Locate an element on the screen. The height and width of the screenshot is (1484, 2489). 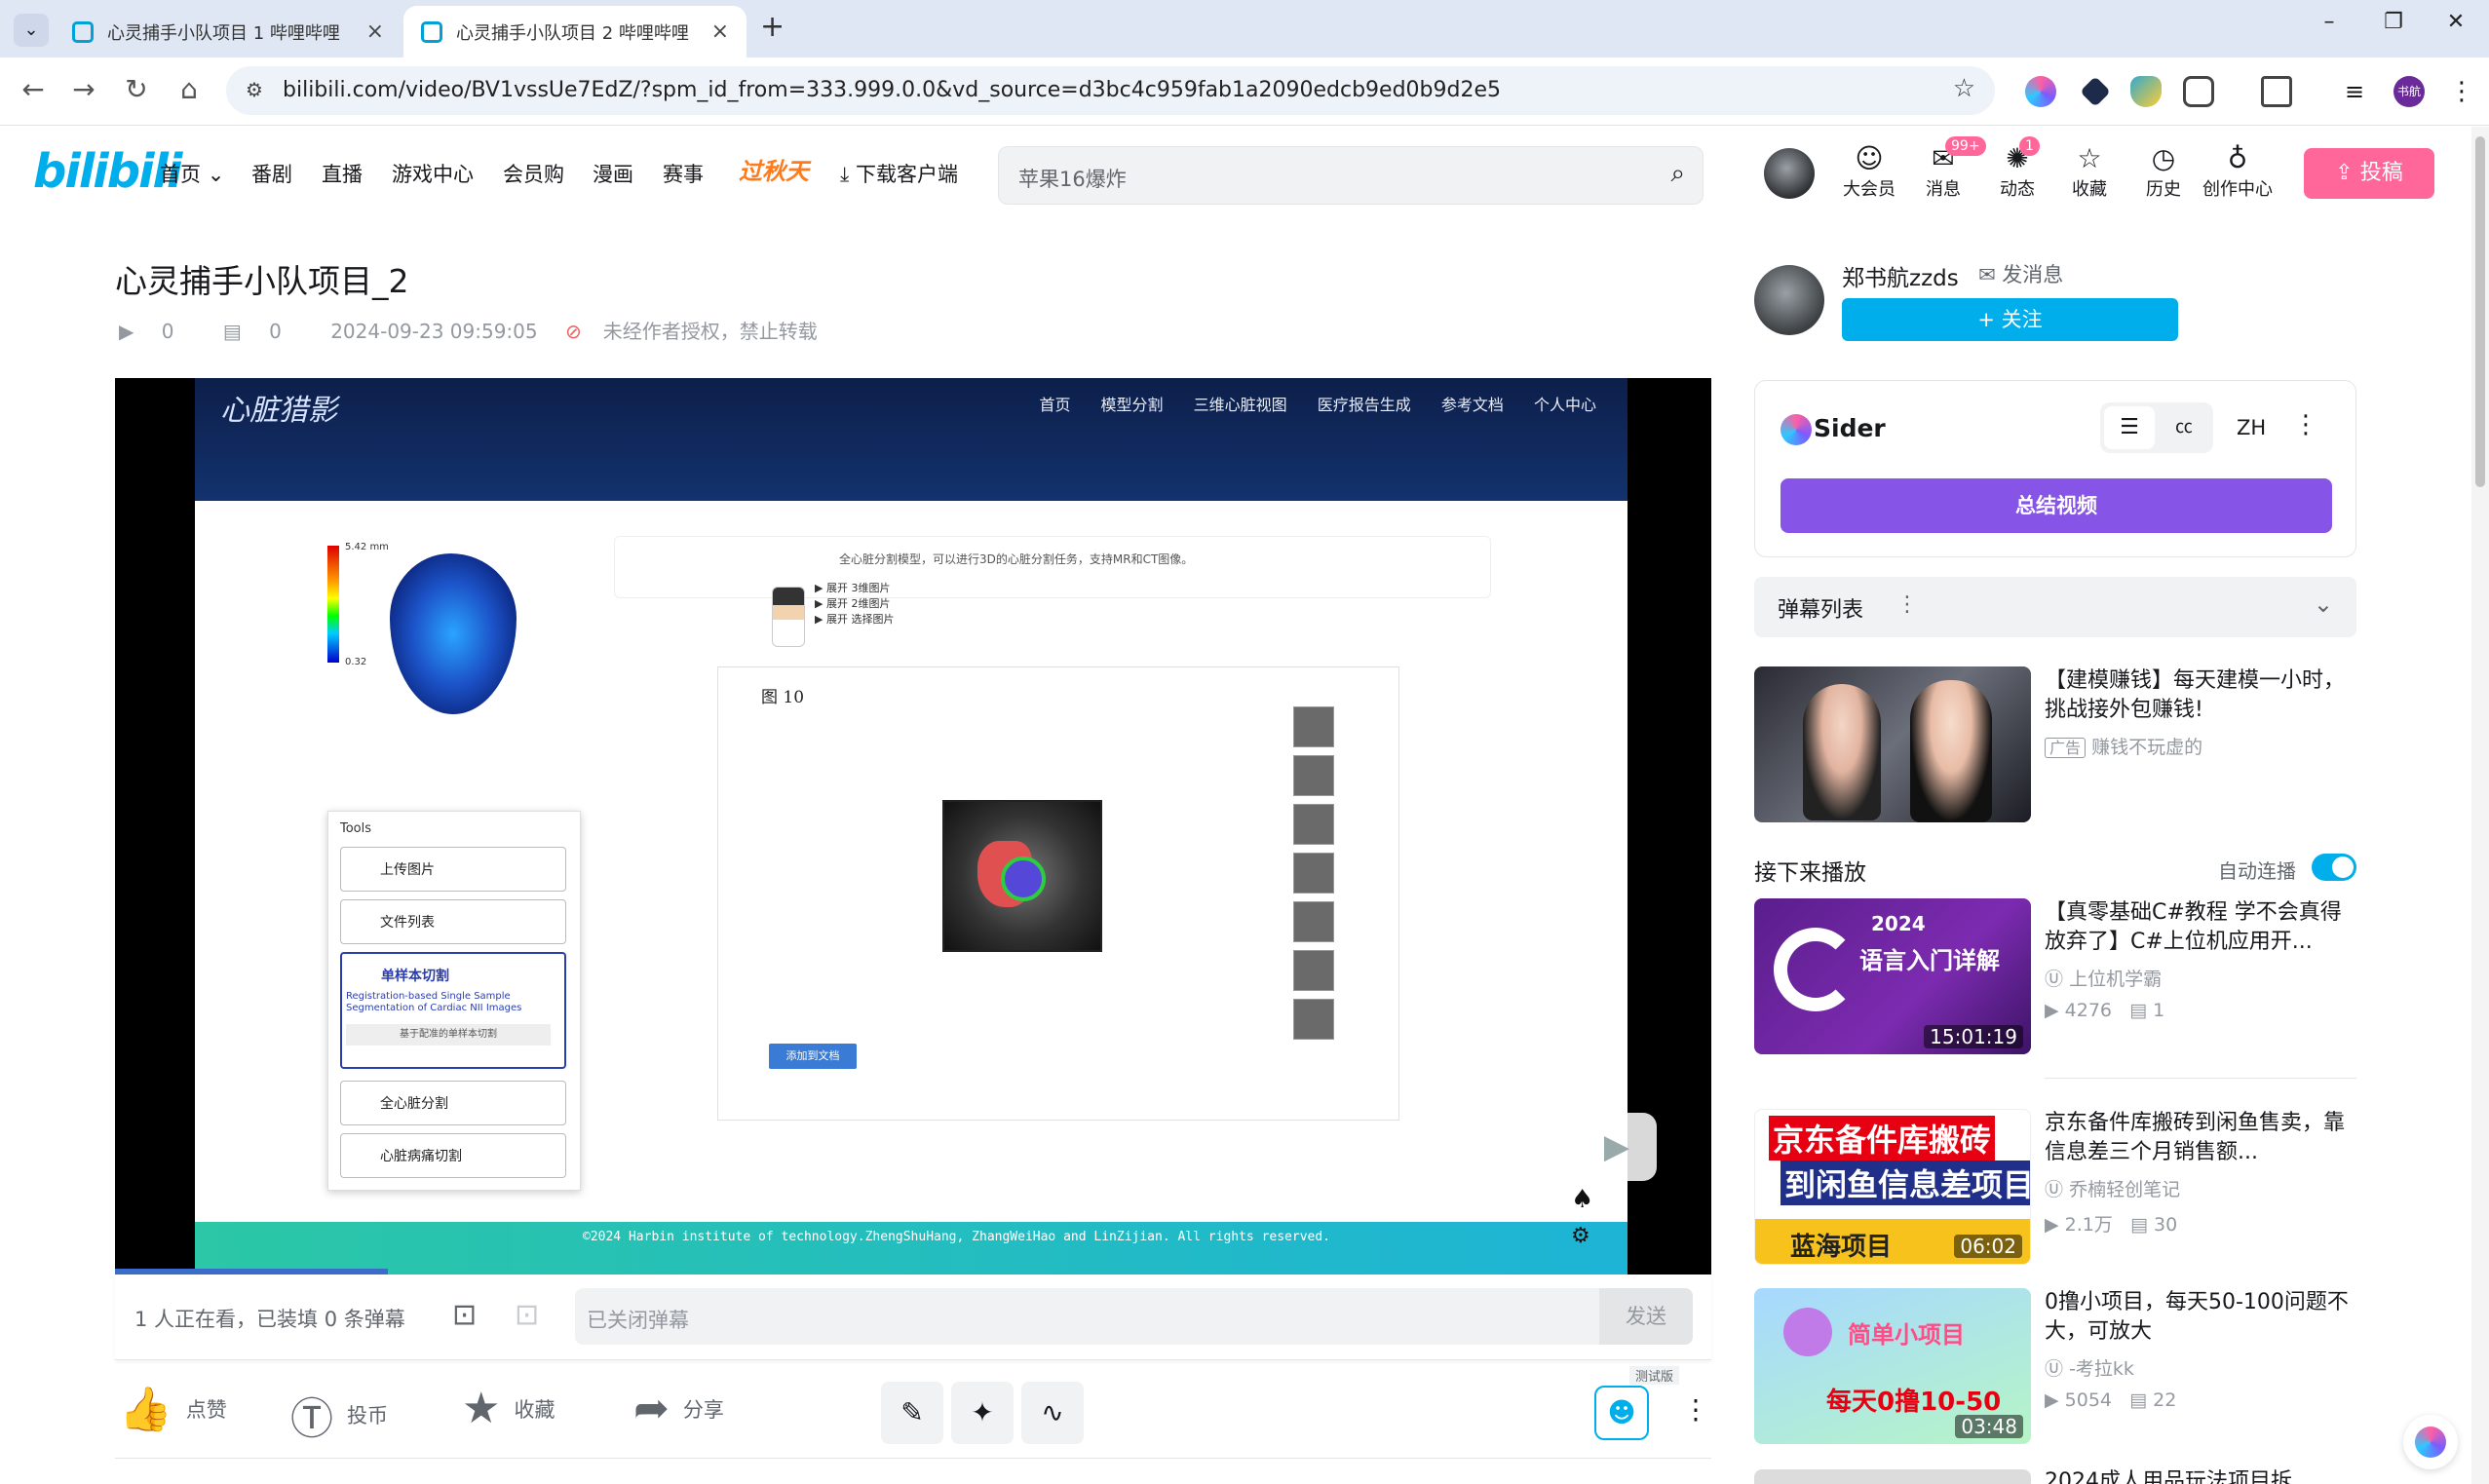
nav-esports: 赛事 is located at coordinates (684, 173).